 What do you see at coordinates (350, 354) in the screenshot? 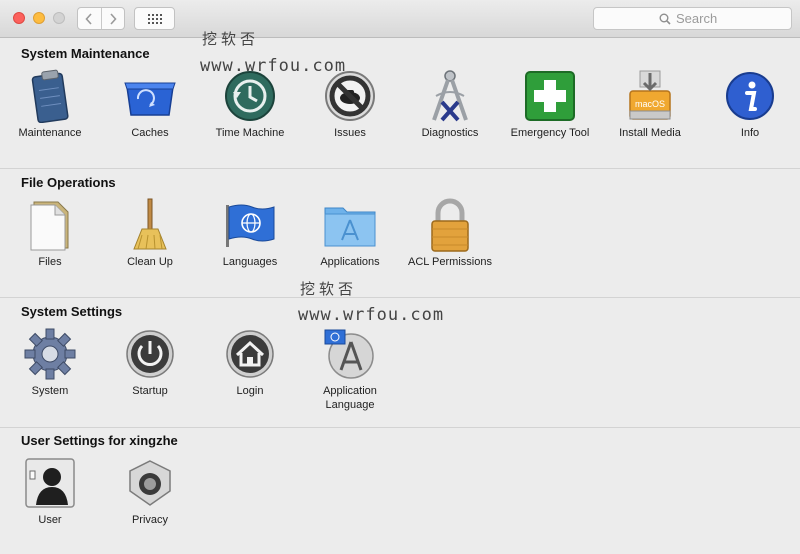
I see `app-store-flag-icon` at bounding box center [350, 354].